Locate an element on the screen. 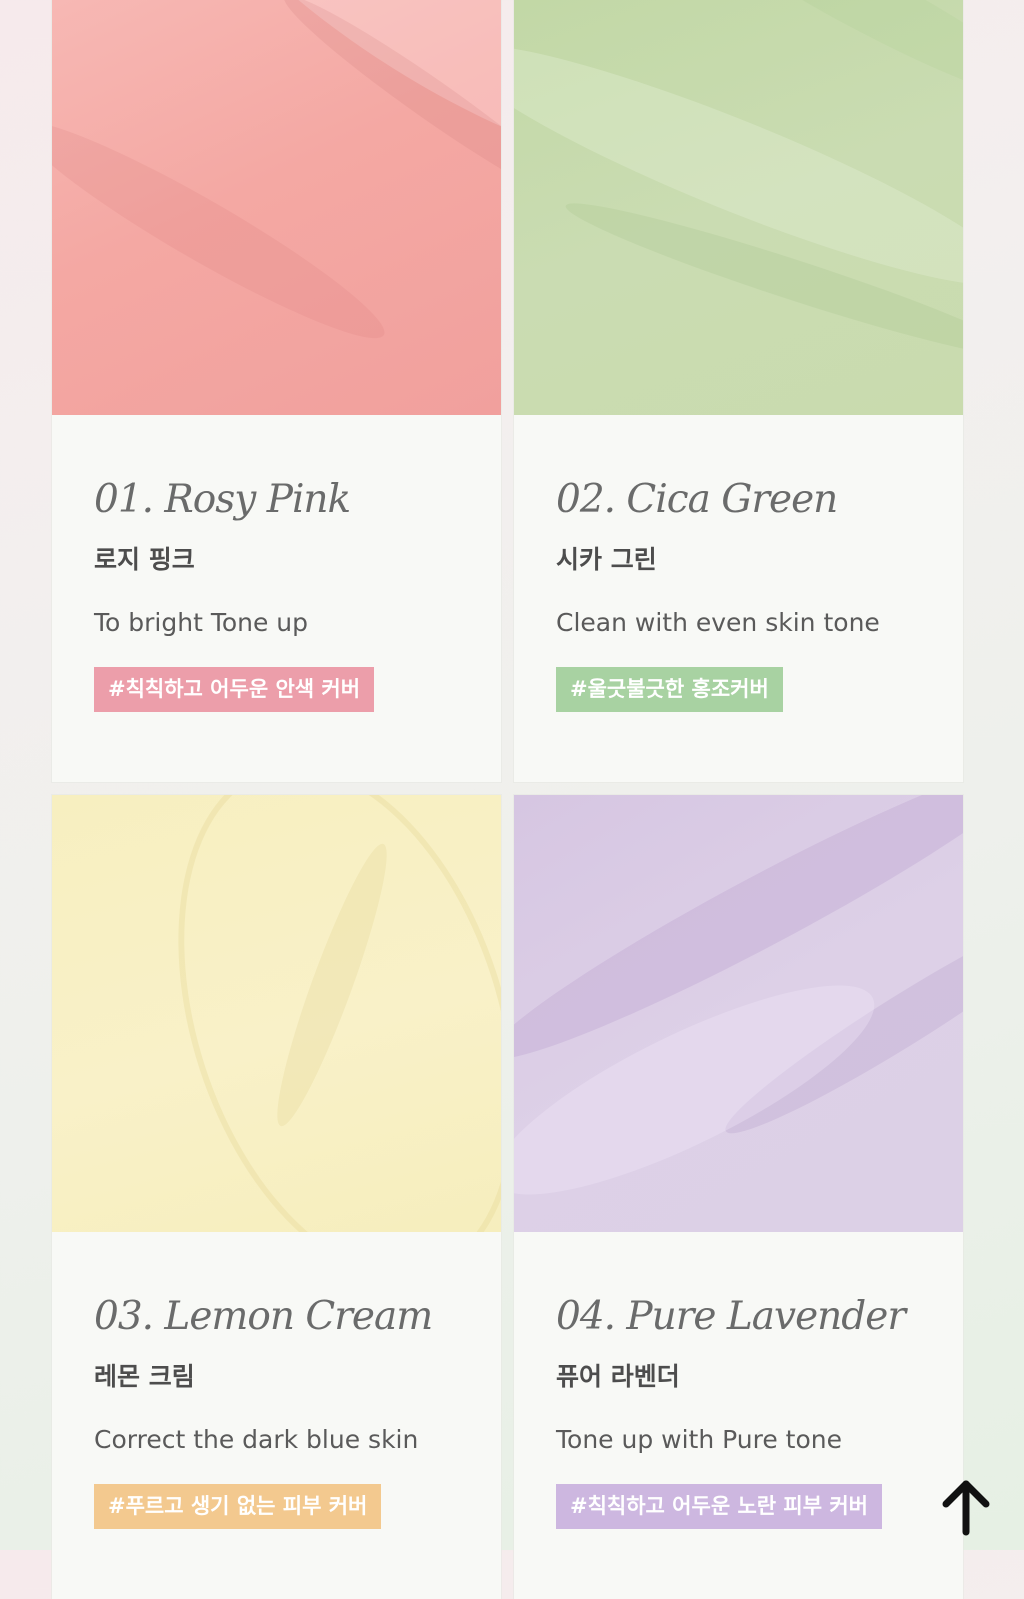 The height and width of the screenshot is (1599, 1024). product-title: 01. Rosy Pink is located at coordinates (222, 499).